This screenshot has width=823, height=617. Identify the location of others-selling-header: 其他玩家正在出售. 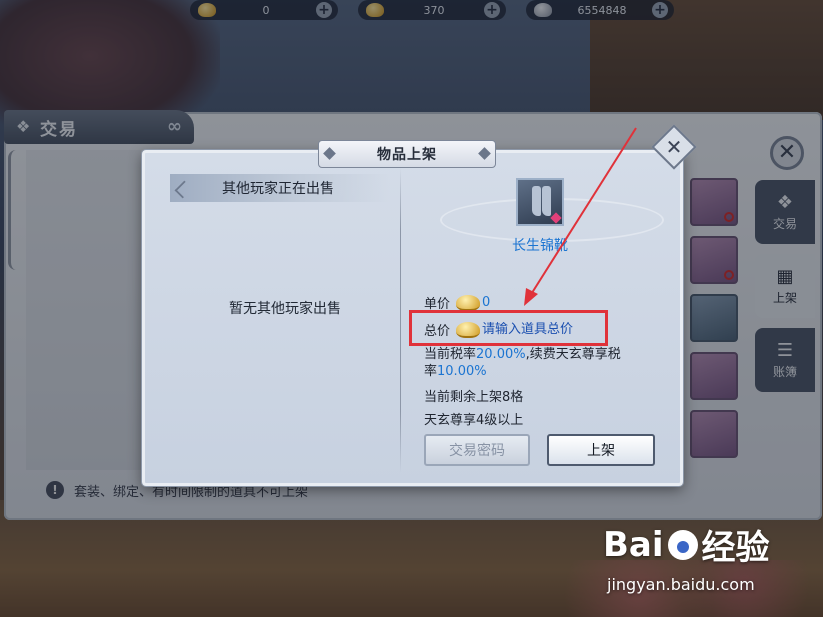
(280, 188).